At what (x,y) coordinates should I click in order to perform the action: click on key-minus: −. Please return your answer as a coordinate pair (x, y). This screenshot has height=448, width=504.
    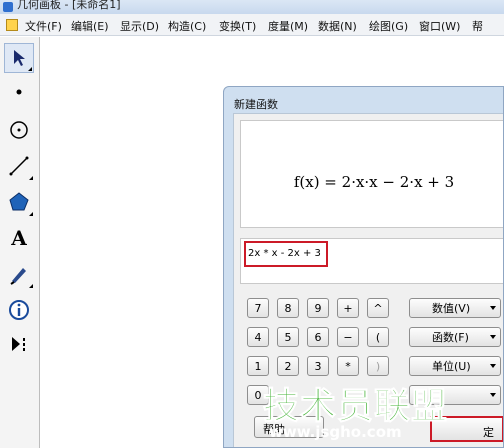
    Looking at the image, I should click on (348, 337).